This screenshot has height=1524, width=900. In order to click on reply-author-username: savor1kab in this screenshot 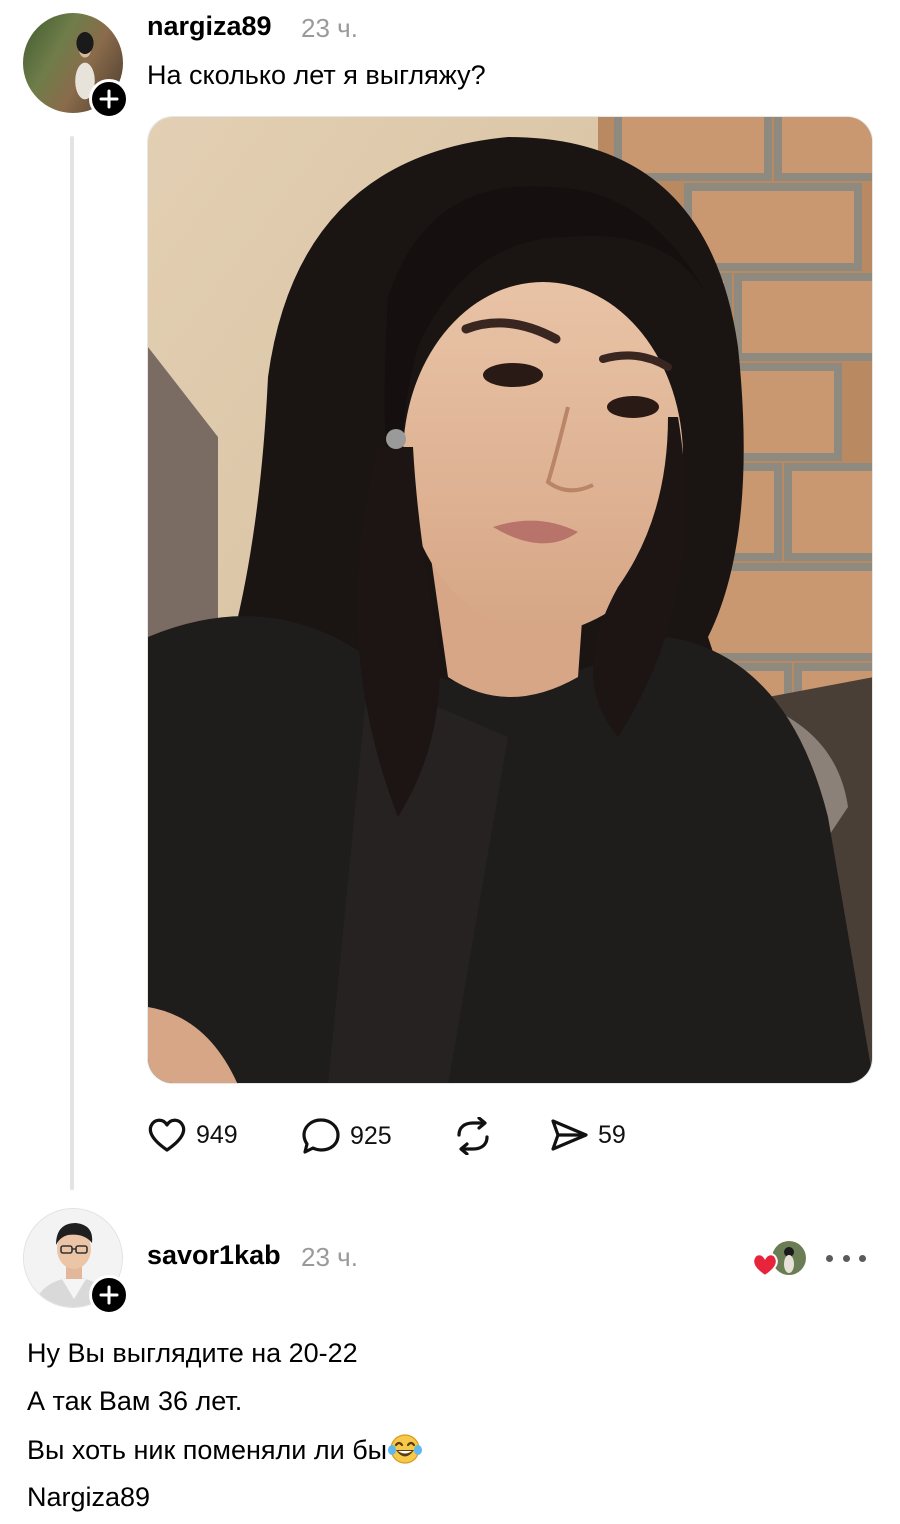, I will do `click(214, 1255)`.